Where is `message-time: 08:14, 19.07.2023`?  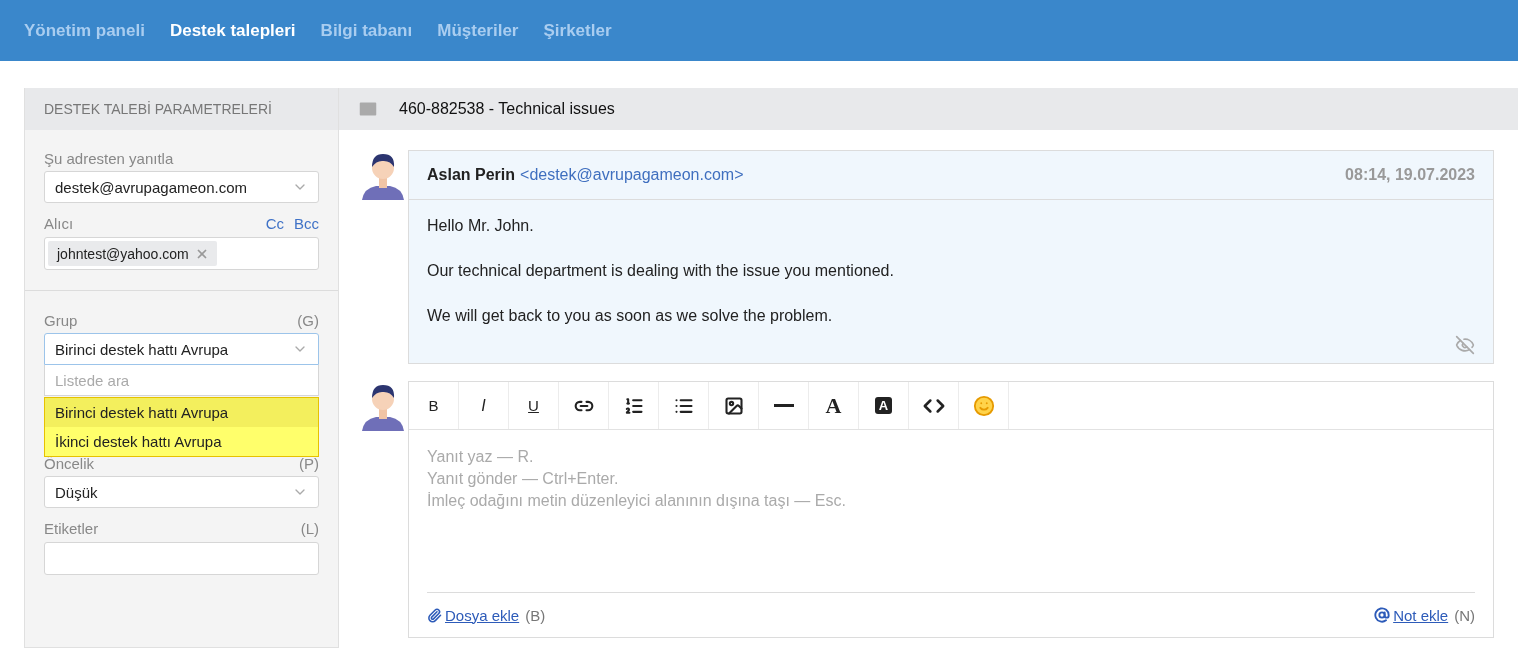 message-time: 08:14, 19.07.2023 is located at coordinates (1410, 175).